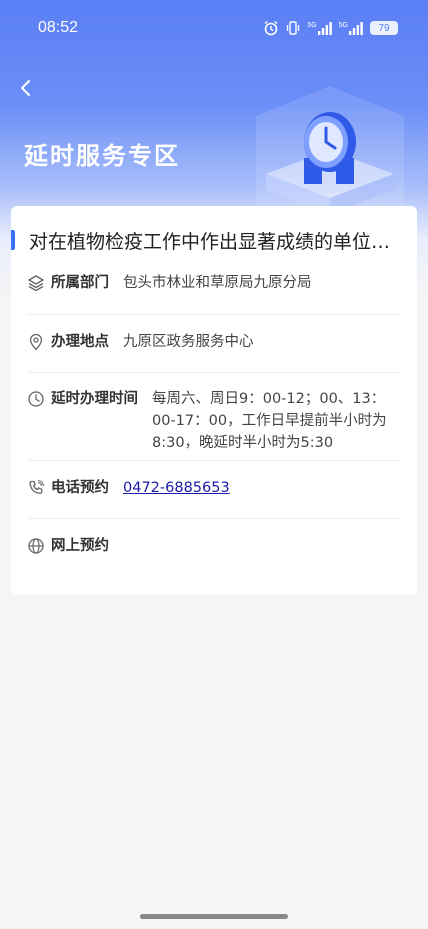 This screenshot has width=428, height=929. Describe the element at coordinates (330, 156) in the screenshot. I see `clock-cube-illustration` at that location.